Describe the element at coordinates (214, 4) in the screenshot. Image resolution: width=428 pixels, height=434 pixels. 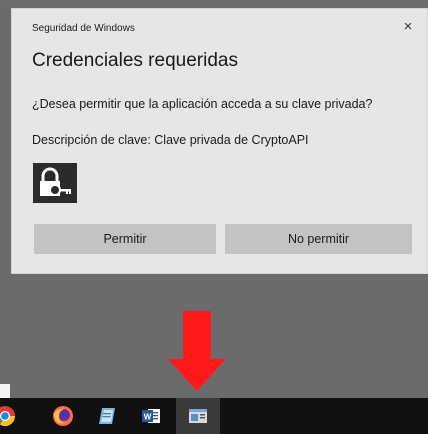
I see `window-top-strip` at that location.